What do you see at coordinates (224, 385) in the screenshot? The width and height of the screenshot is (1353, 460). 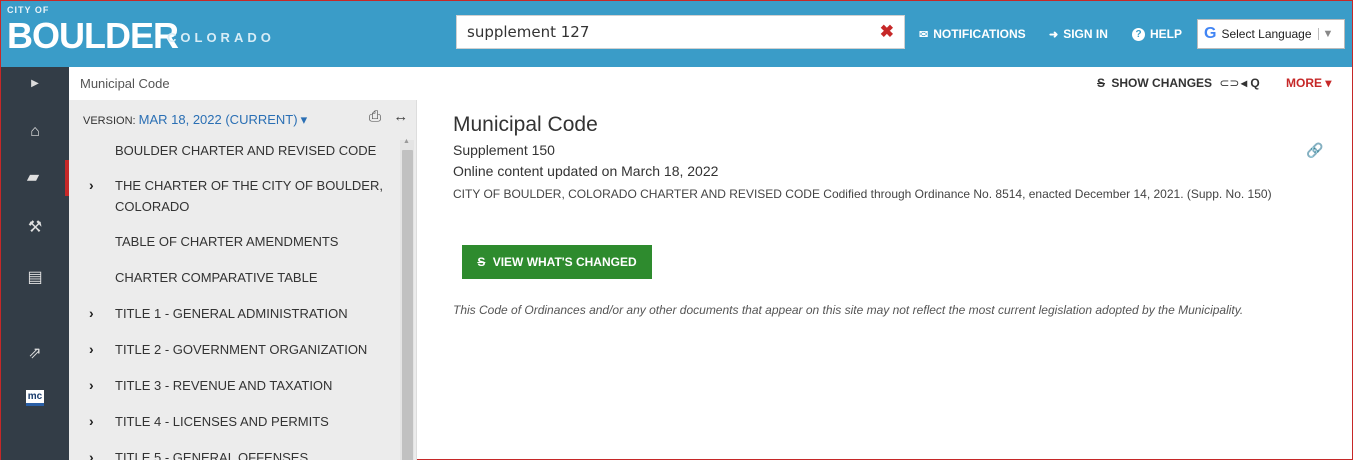 I see `toc-item-label: TITLE 3 - REVENUE AND TAXATION` at bounding box center [224, 385].